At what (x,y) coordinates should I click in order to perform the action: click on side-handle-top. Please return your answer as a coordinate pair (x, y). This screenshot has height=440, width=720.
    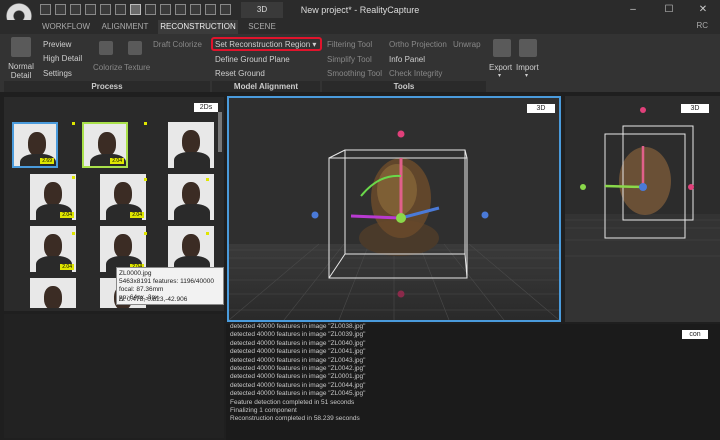
    Looking at the image, I should click on (643, 110).